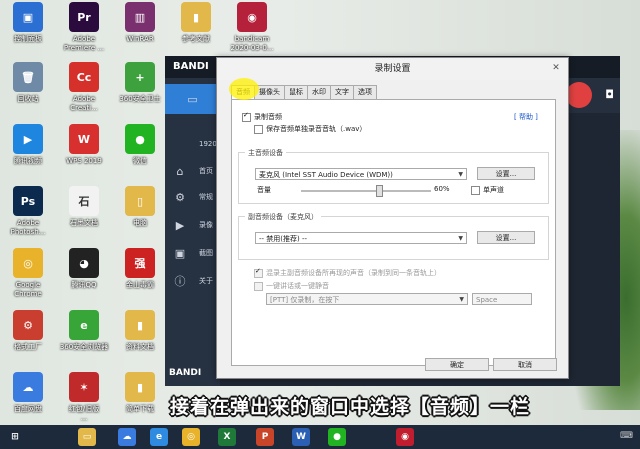 Image resolution: width=640 pixels, height=449 pixels. What do you see at coordinates (28, 387) in the screenshot?
I see `app-icon: ☁` at bounding box center [28, 387].